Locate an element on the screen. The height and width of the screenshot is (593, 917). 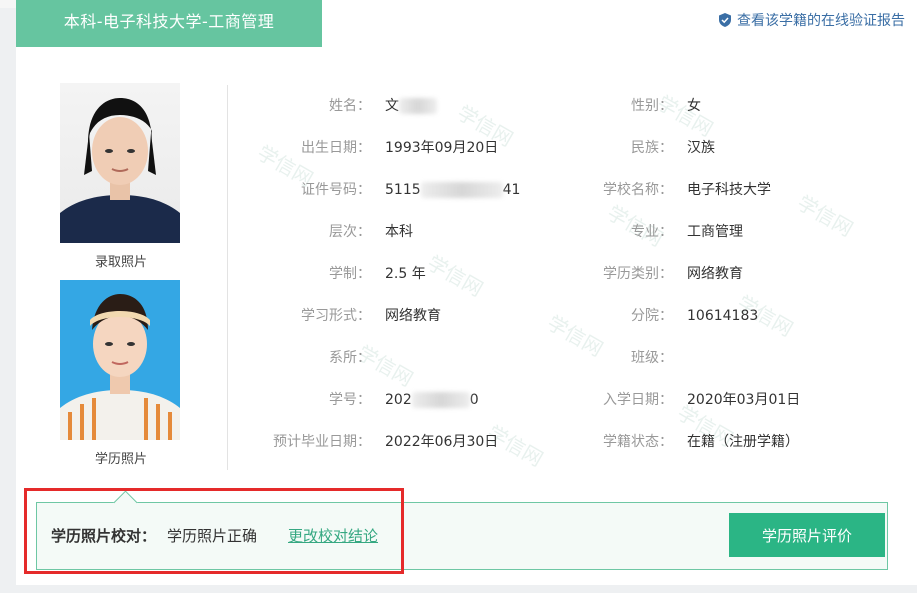
education-type-value: 网络教育 is located at coordinates (715, 274).